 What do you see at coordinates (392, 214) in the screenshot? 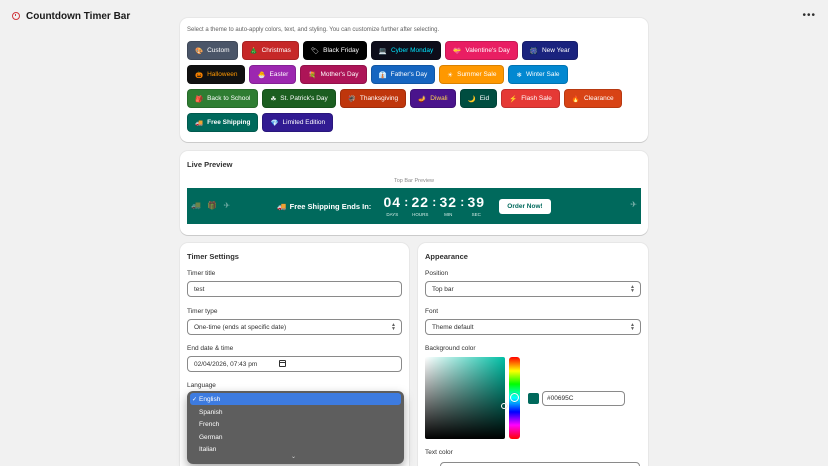
I see `countdown-days-label: DAYS` at bounding box center [392, 214].